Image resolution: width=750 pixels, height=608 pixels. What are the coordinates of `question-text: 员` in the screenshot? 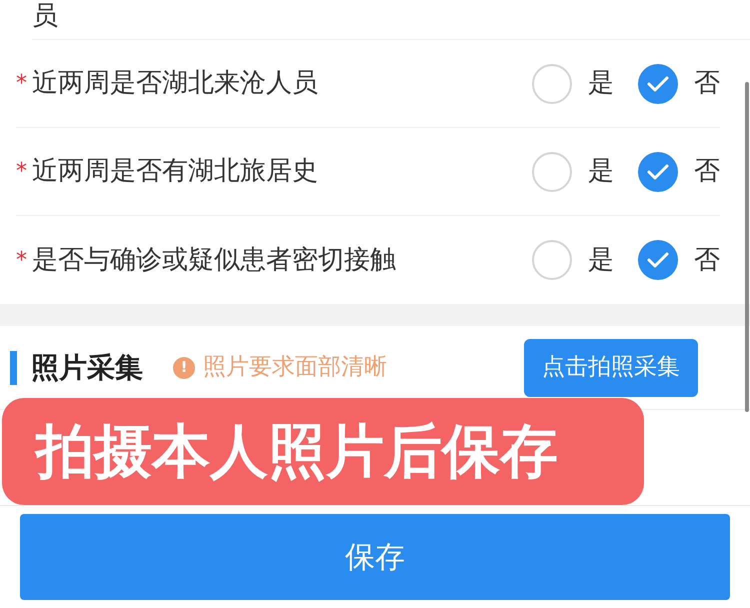 It's located at (45, 16).